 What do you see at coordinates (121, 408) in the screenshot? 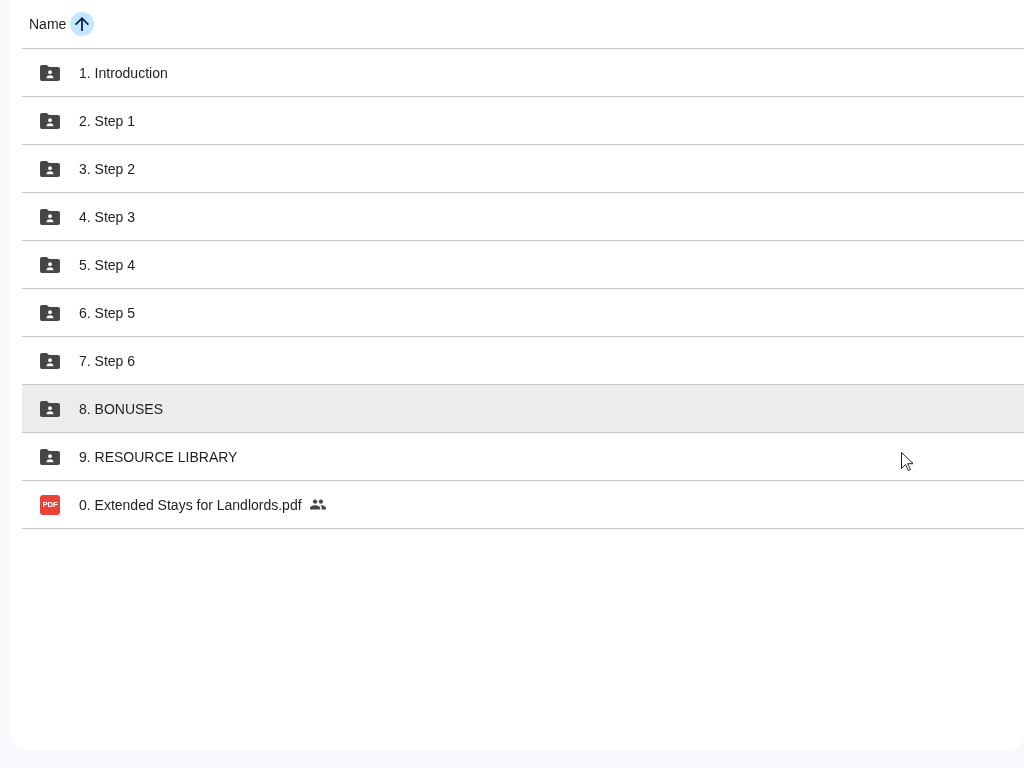
I see `item-name: 8. BONUSES` at bounding box center [121, 408].